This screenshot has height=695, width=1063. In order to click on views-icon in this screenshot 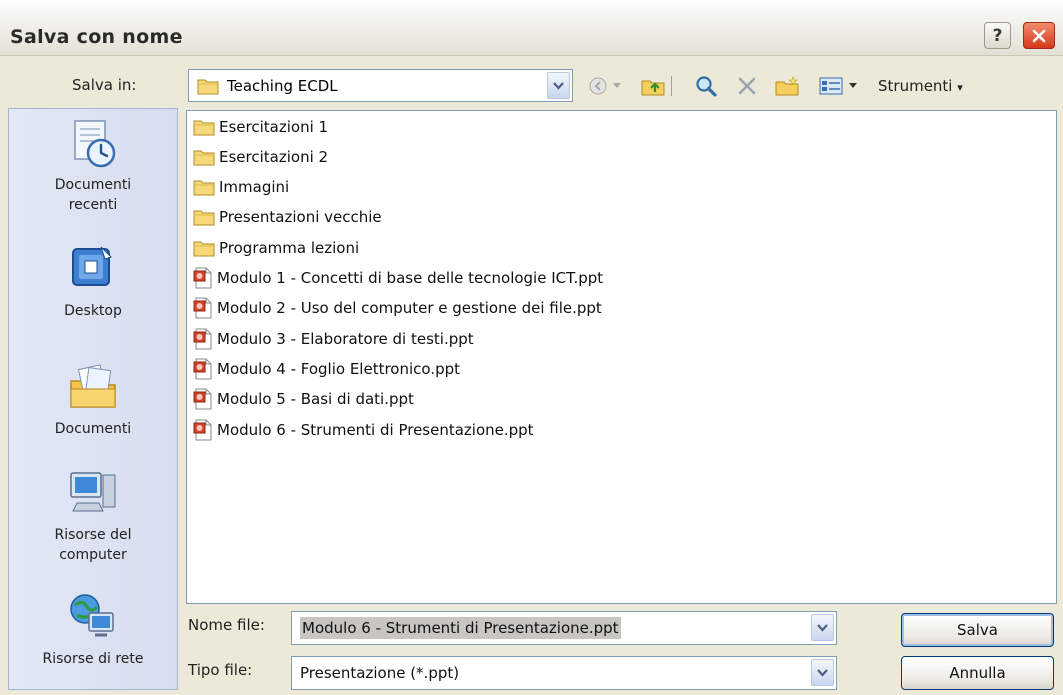, I will do `click(831, 86)`.